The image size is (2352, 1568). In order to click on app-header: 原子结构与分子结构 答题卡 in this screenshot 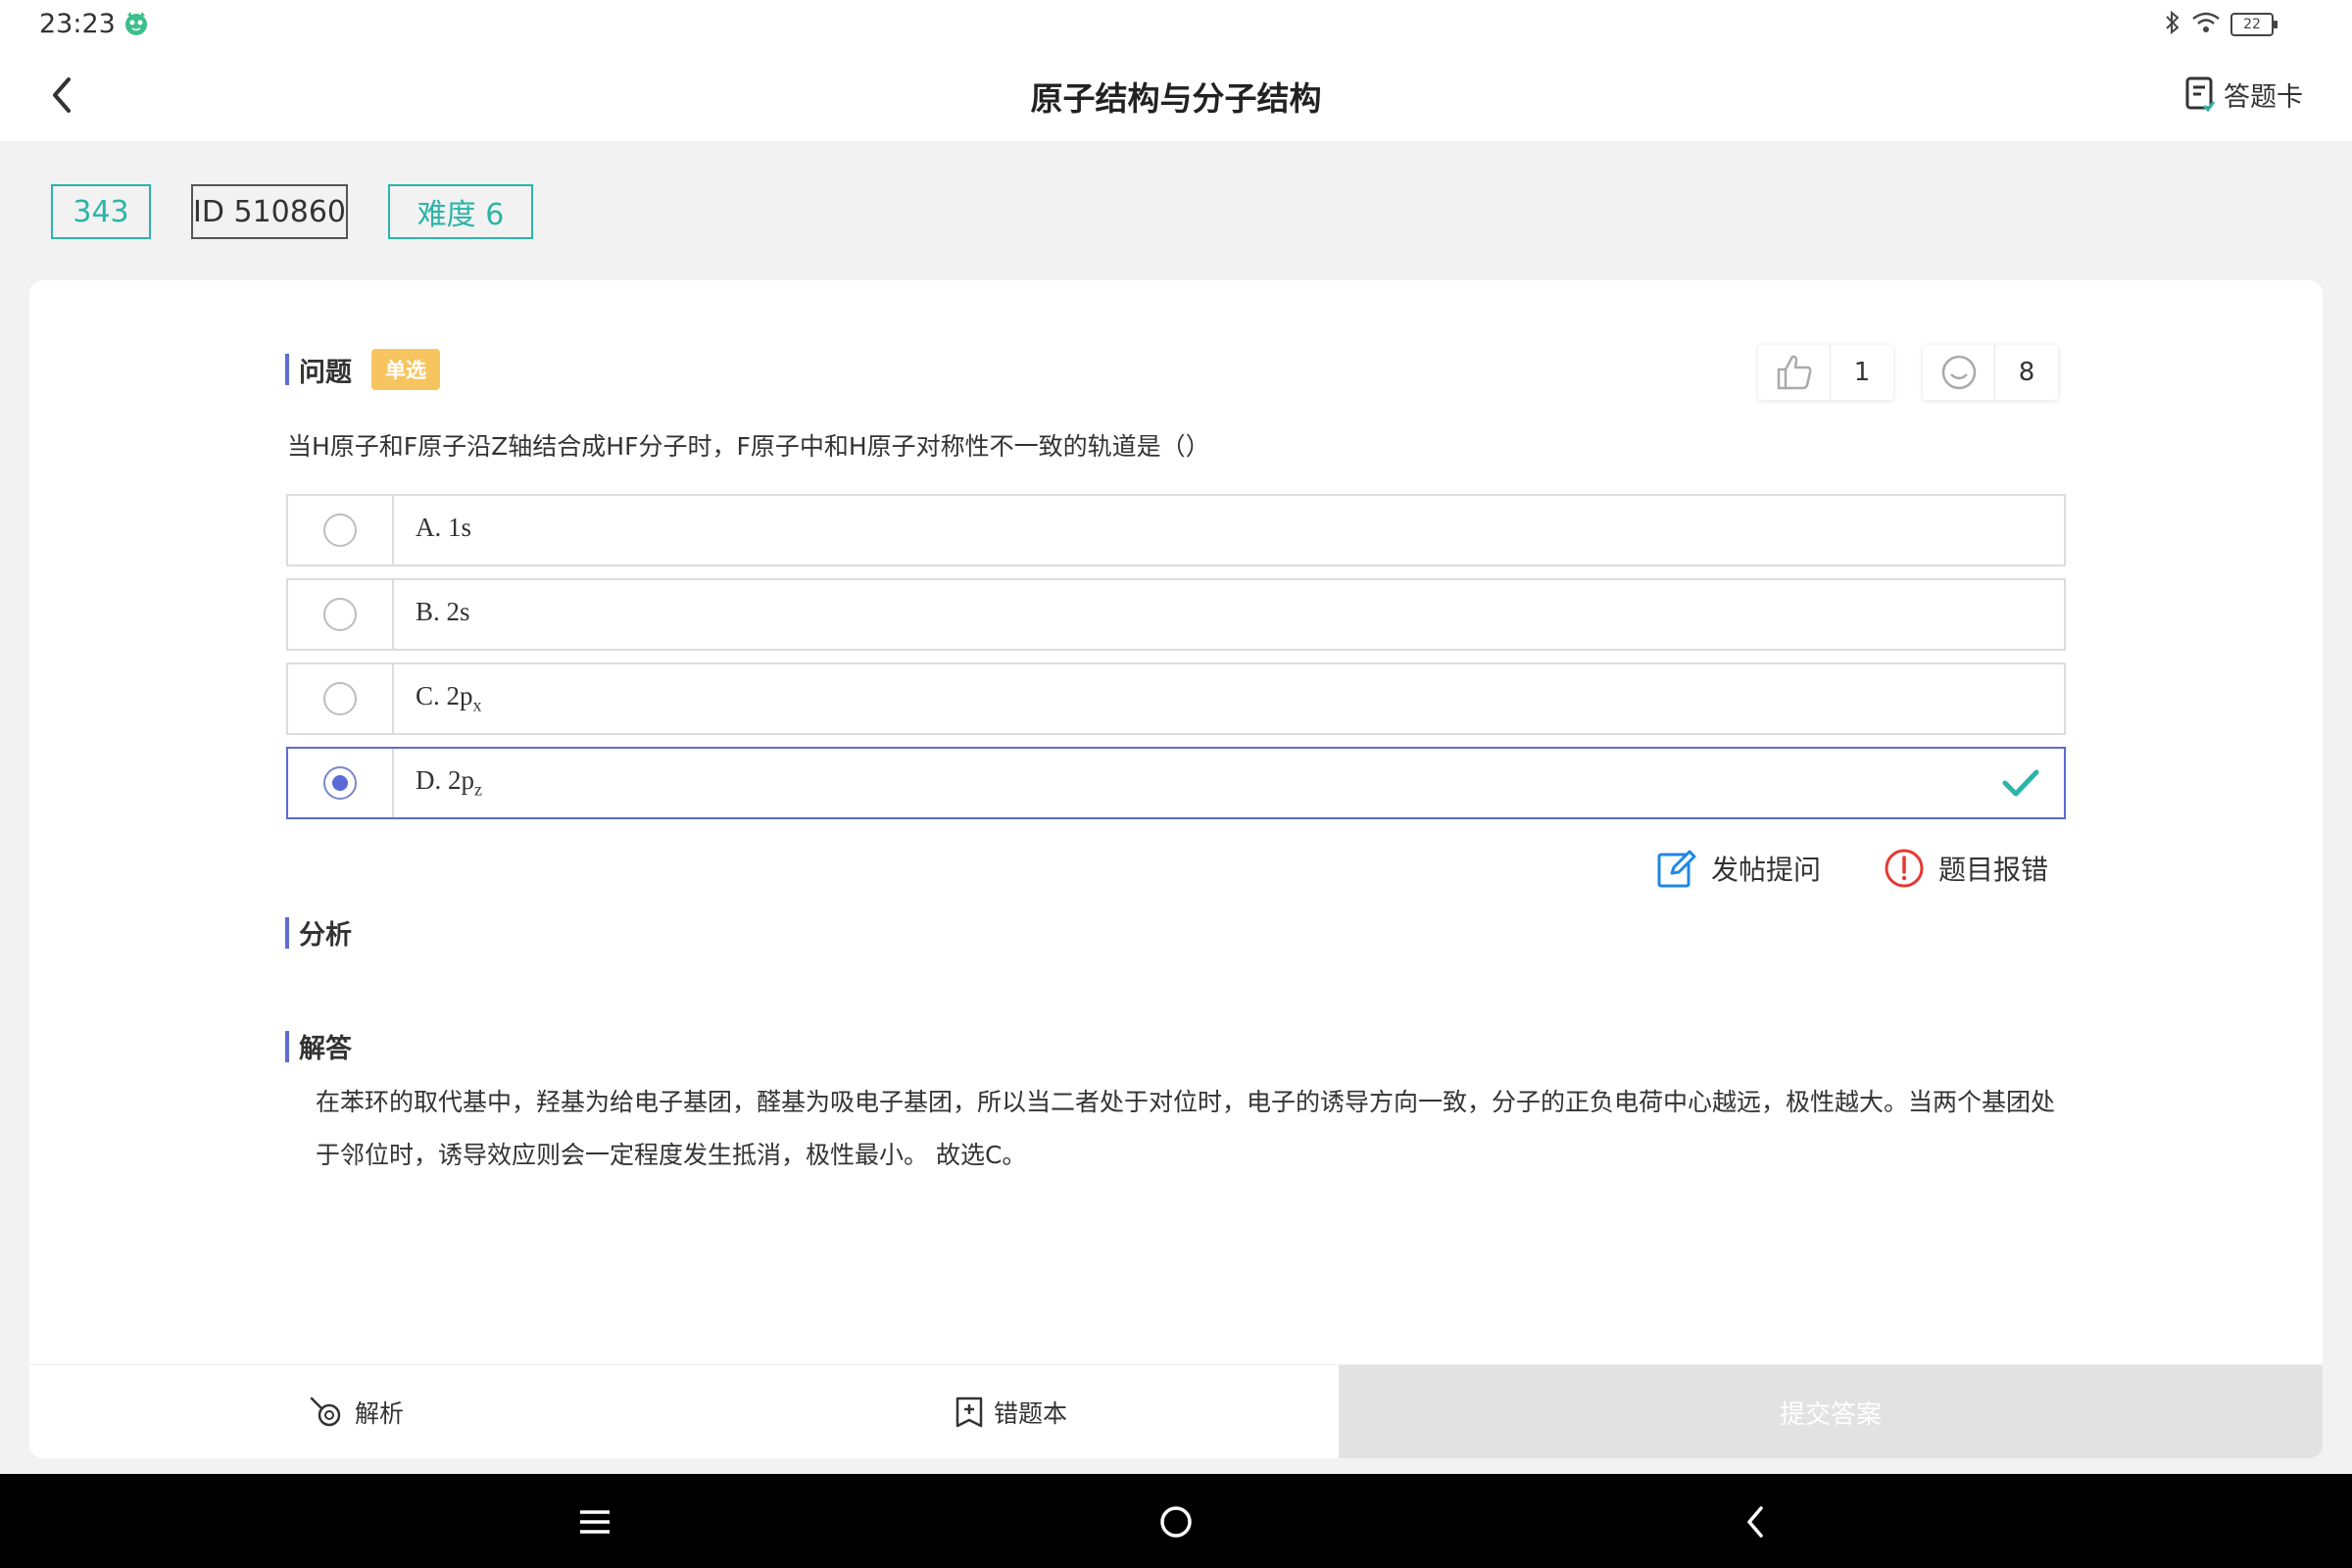, I will do `click(1176, 95)`.